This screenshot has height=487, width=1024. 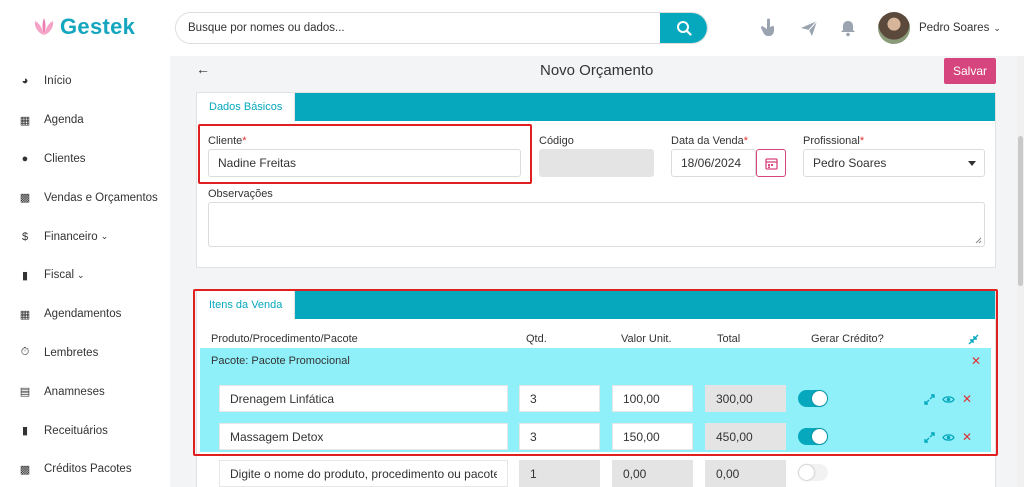 I want to click on sidebar-item-anamneses: ▤ Anamneses, so click(x=85, y=391).